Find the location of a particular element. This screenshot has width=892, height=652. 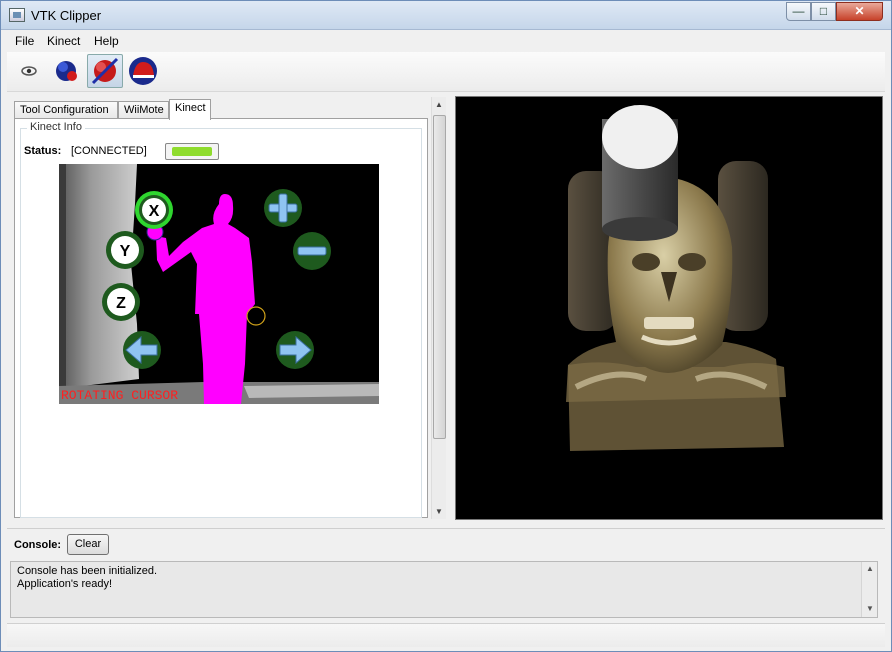

clear-console-button: Clear is located at coordinates (88, 544).